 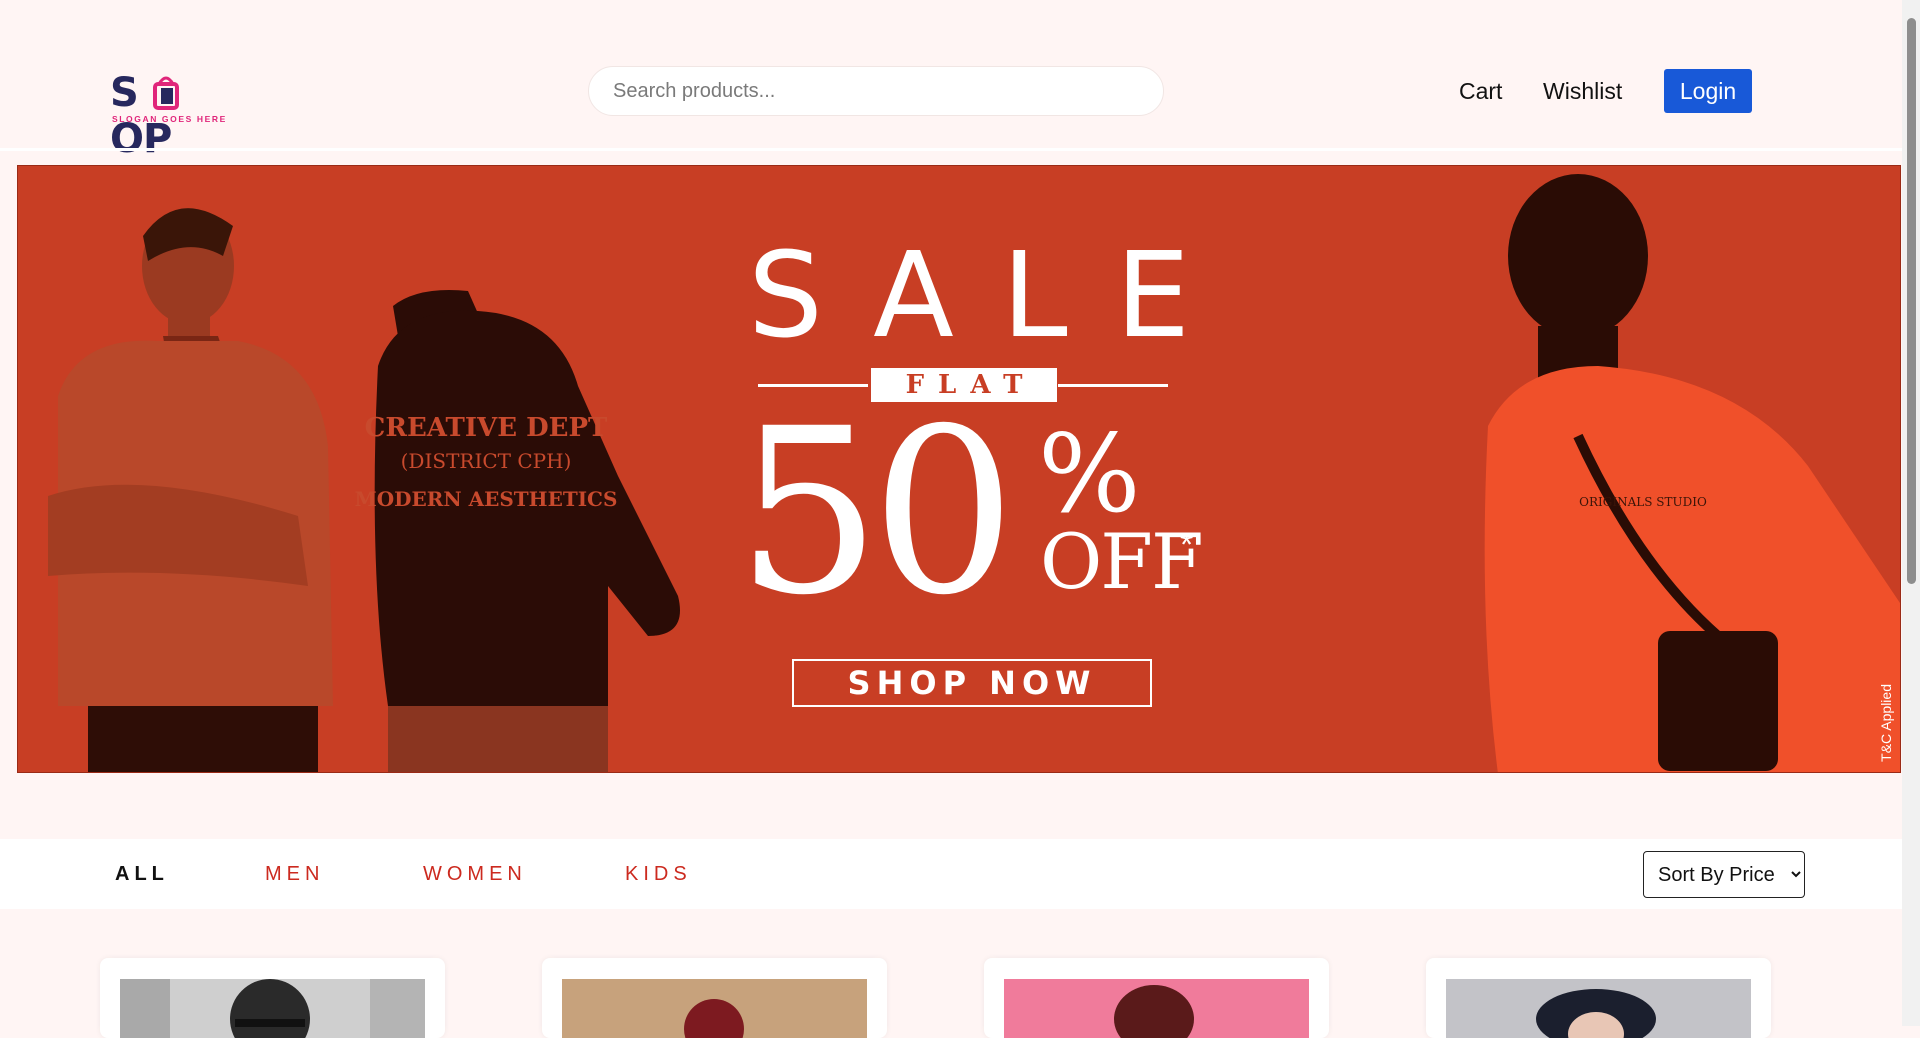 What do you see at coordinates (169, 119) in the screenshot?
I see `logo-slogan: SLOGAN GOES HERE` at bounding box center [169, 119].